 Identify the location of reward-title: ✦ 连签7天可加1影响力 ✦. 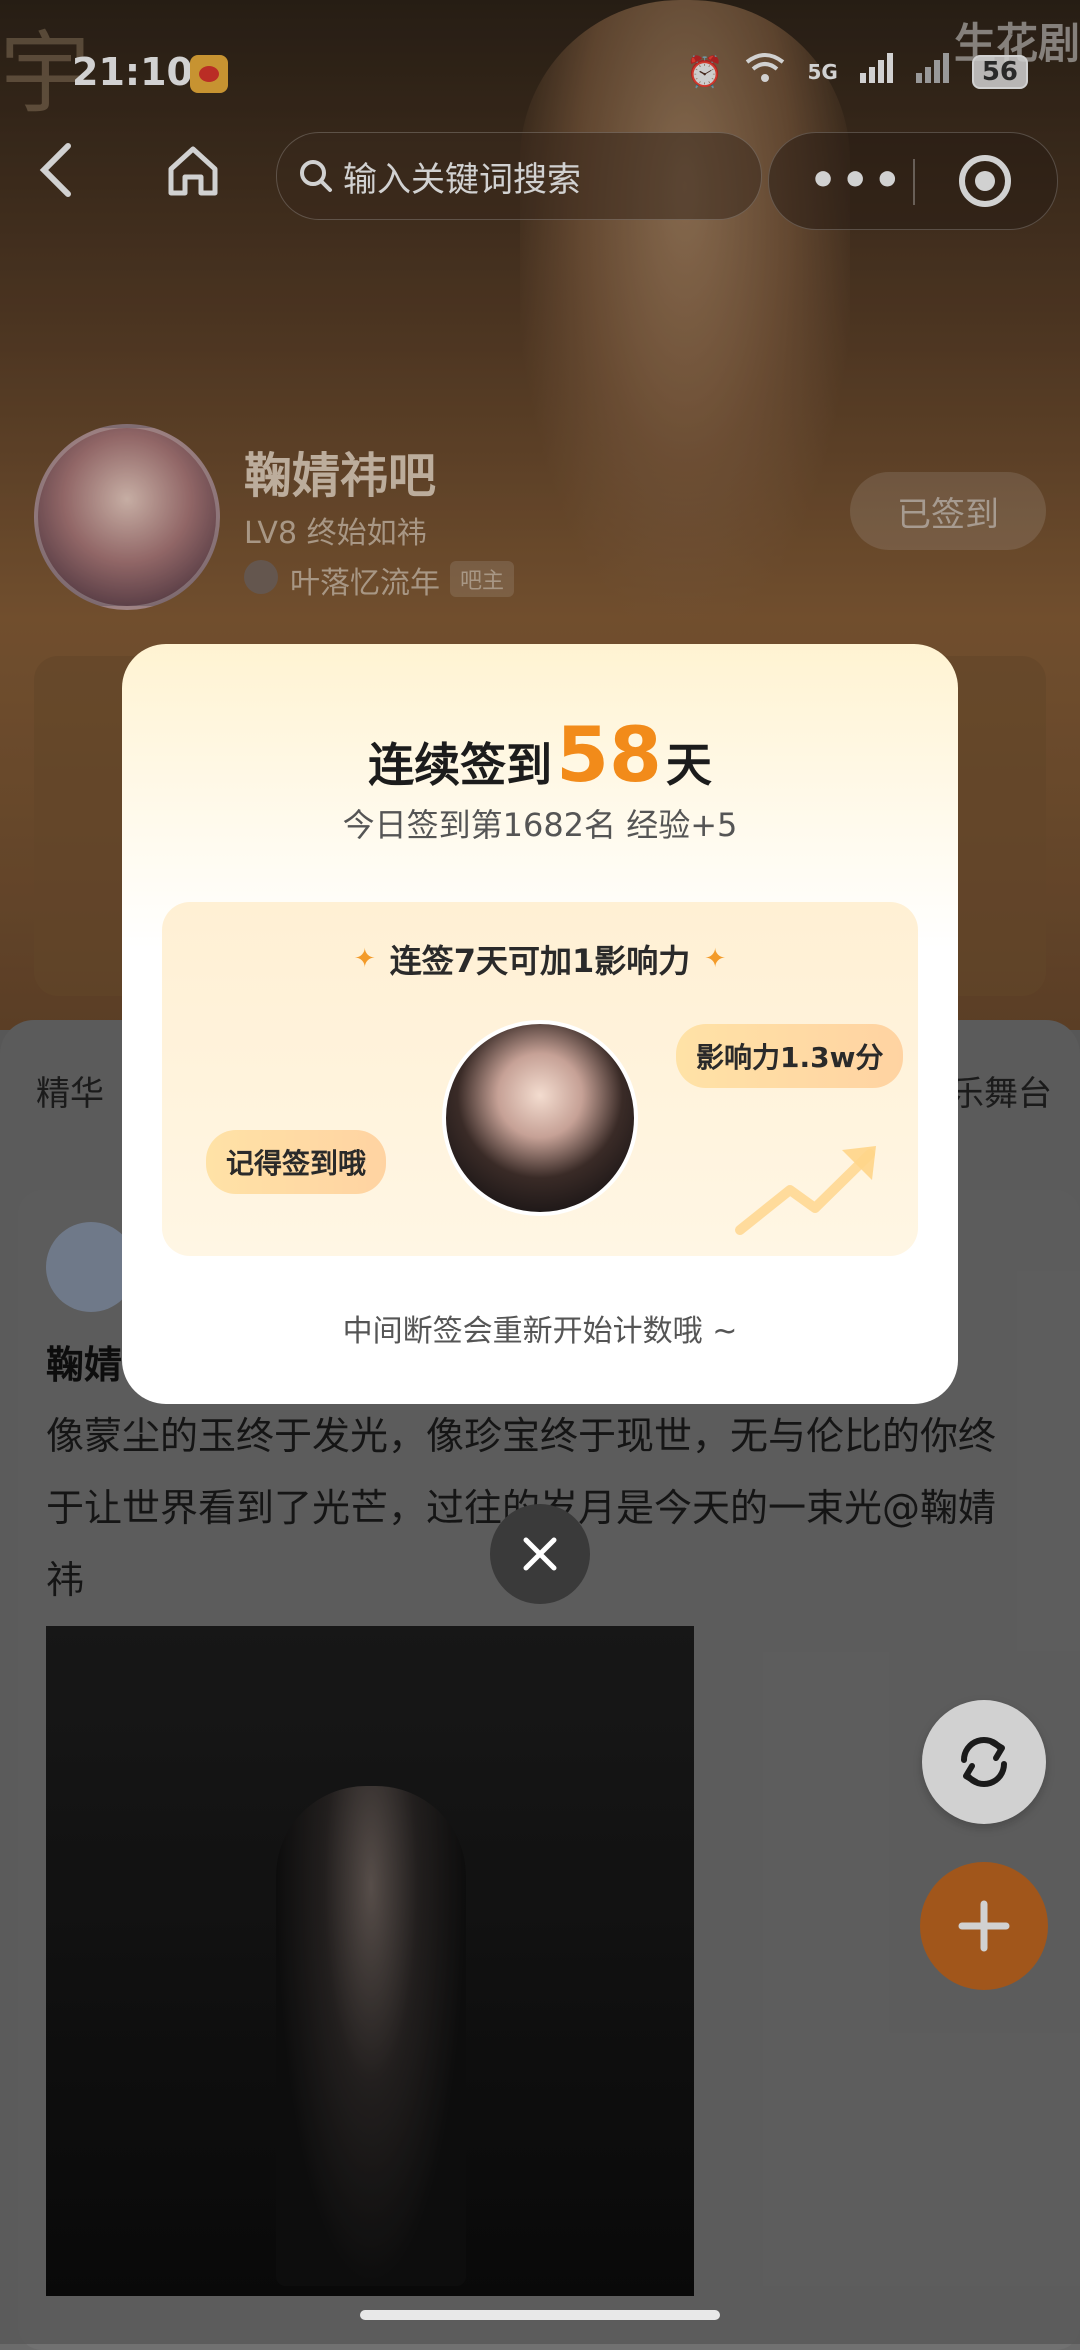
(540, 959).